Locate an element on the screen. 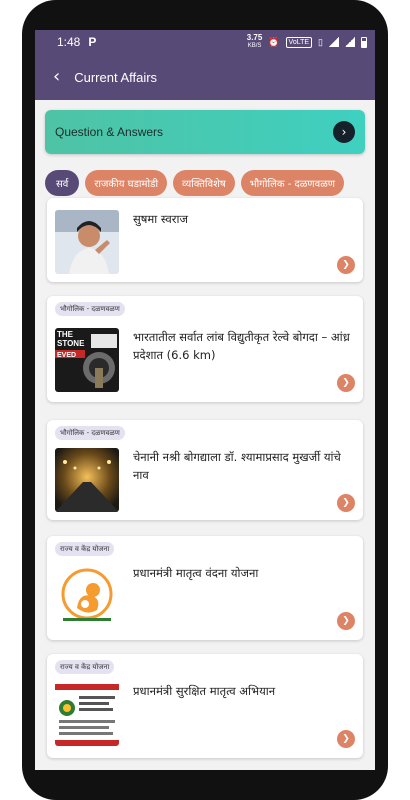  poster-text-1: THE is located at coordinates (65, 334).